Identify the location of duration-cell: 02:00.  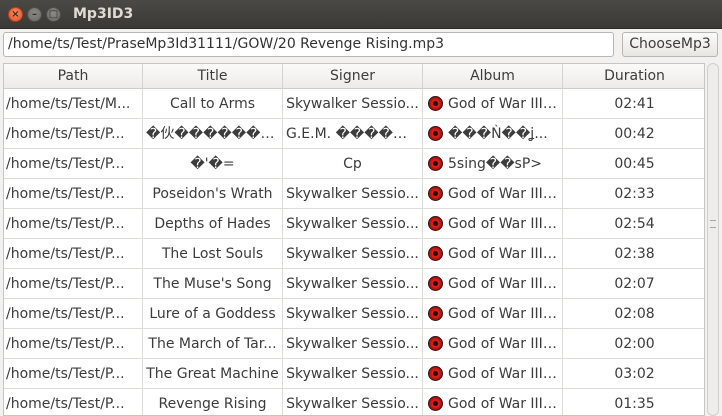
(633, 344).